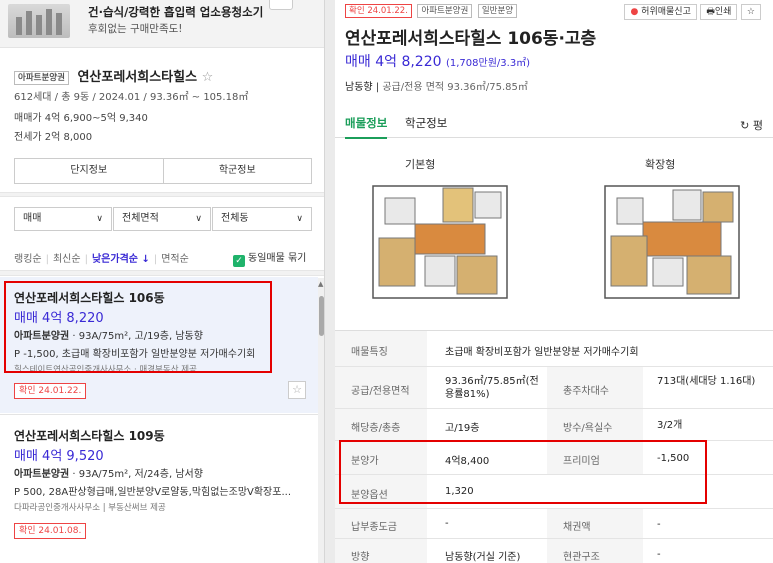 The image size is (773, 563). Describe the element at coordinates (719, 12) in the screenshot. I see `print-button: 🖶인쇄` at that location.